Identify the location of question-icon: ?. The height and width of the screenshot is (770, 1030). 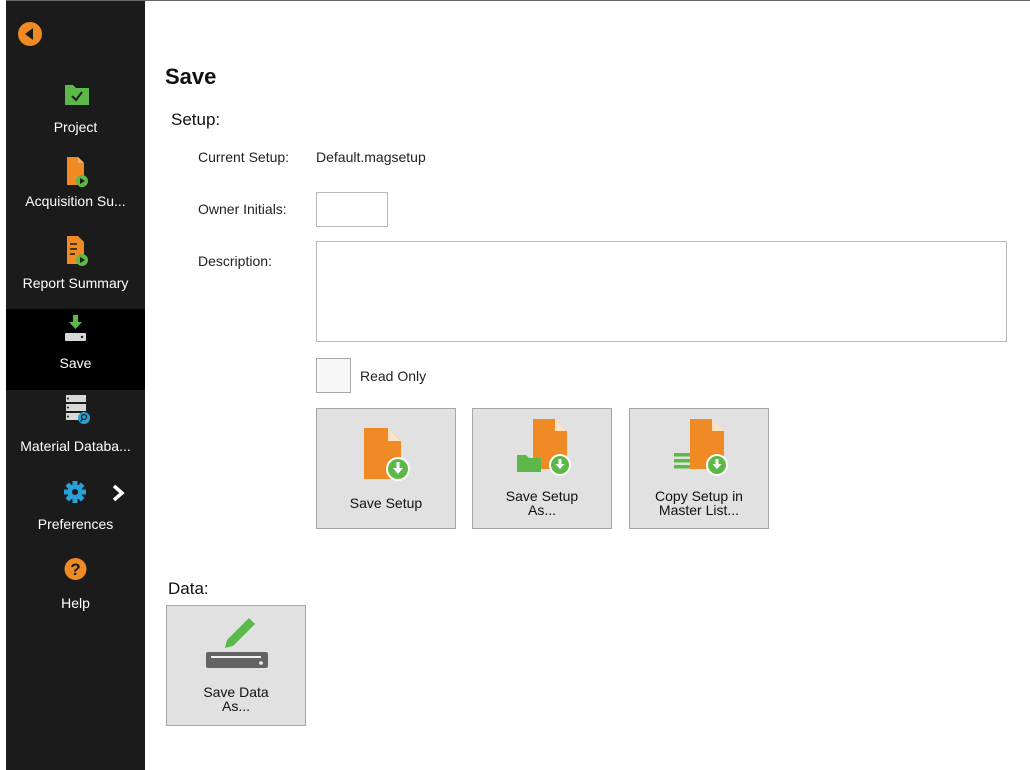
(75, 569).